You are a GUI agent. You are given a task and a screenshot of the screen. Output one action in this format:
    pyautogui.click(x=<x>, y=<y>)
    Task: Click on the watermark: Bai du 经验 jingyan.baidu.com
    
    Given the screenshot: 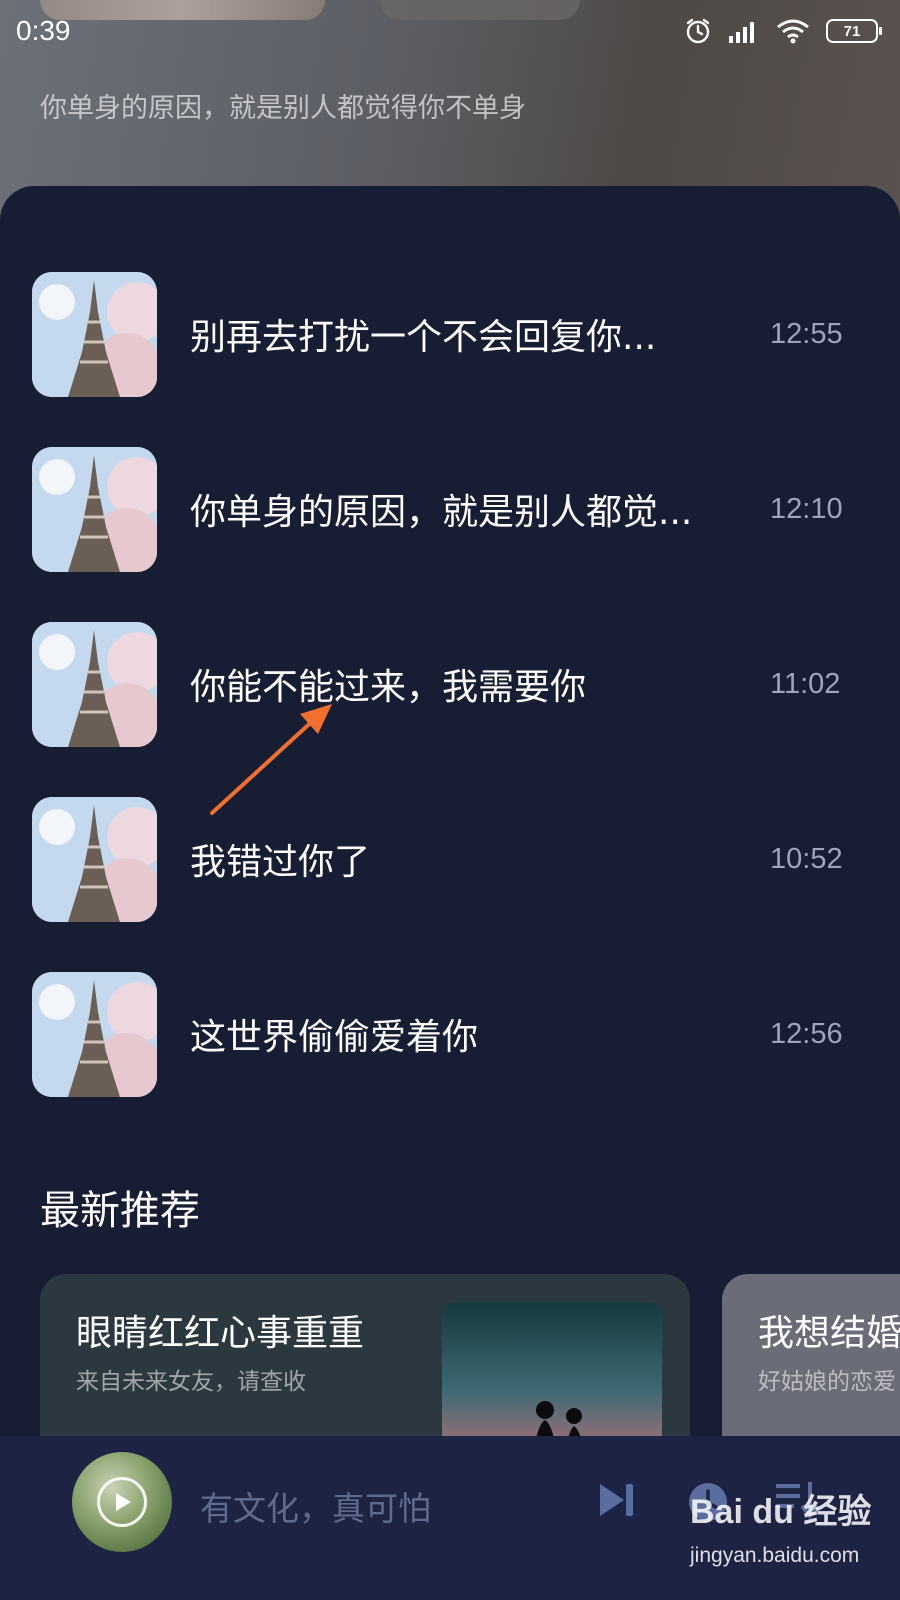 What is the action you would take?
    pyautogui.click(x=790, y=1539)
    